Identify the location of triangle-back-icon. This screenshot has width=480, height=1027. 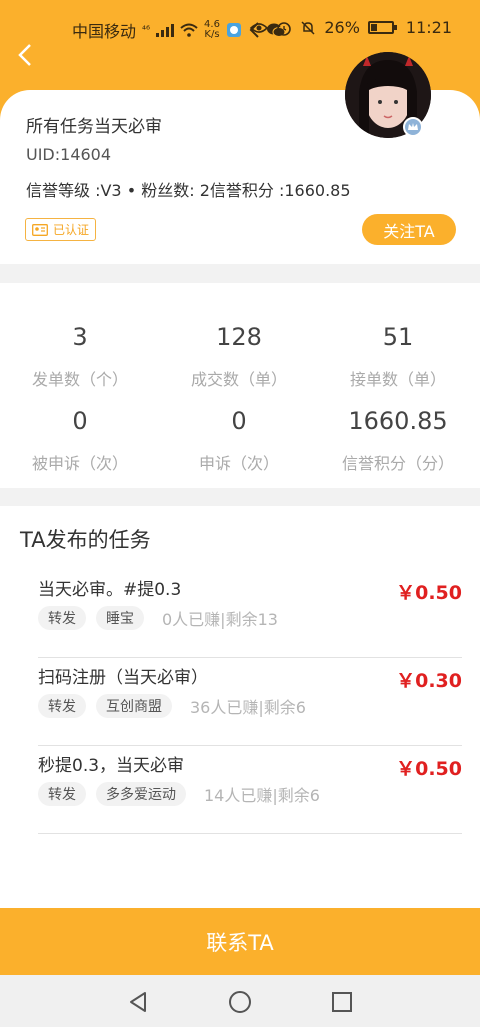
(138, 1002).